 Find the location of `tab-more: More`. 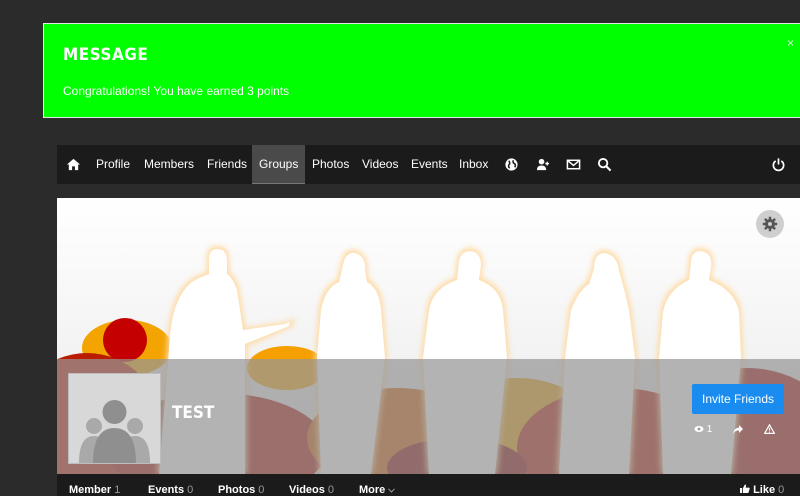

tab-more: More is located at coordinates (377, 490).